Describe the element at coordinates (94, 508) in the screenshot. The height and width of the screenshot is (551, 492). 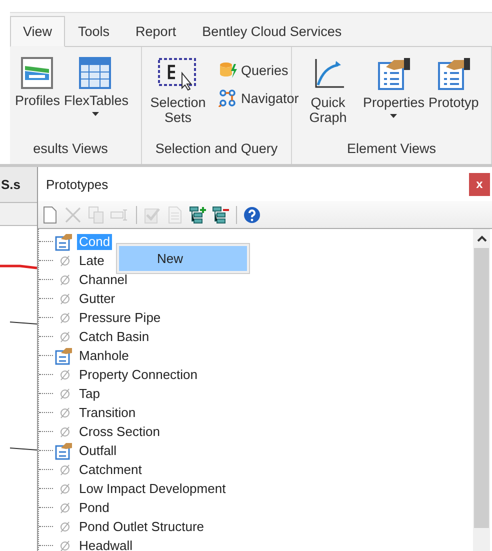
I see `tree-item: Pond` at that location.